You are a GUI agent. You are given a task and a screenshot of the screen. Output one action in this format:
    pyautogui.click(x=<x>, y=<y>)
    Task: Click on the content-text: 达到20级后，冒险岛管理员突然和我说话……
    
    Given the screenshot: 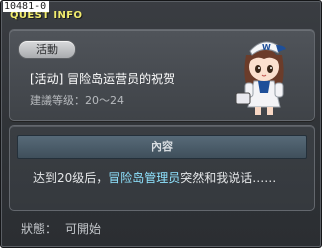 What is the action you would take?
    pyautogui.click(x=154, y=177)
    